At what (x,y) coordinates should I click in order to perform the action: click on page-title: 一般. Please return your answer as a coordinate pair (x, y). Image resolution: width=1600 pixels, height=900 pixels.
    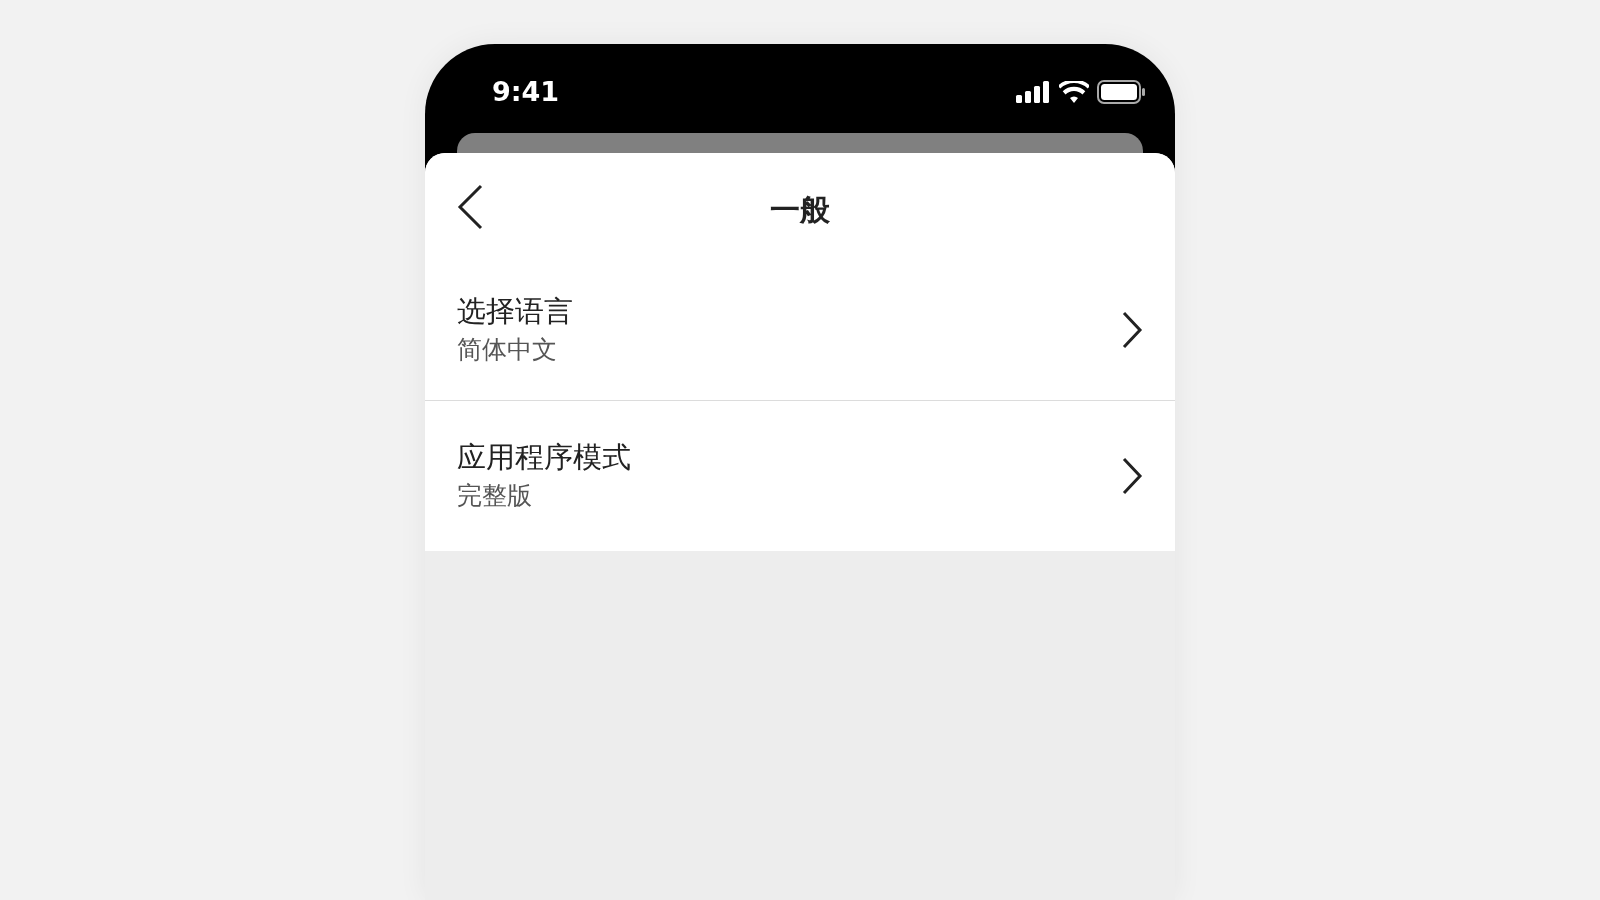
    Looking at the image, I should click on (800, 210).